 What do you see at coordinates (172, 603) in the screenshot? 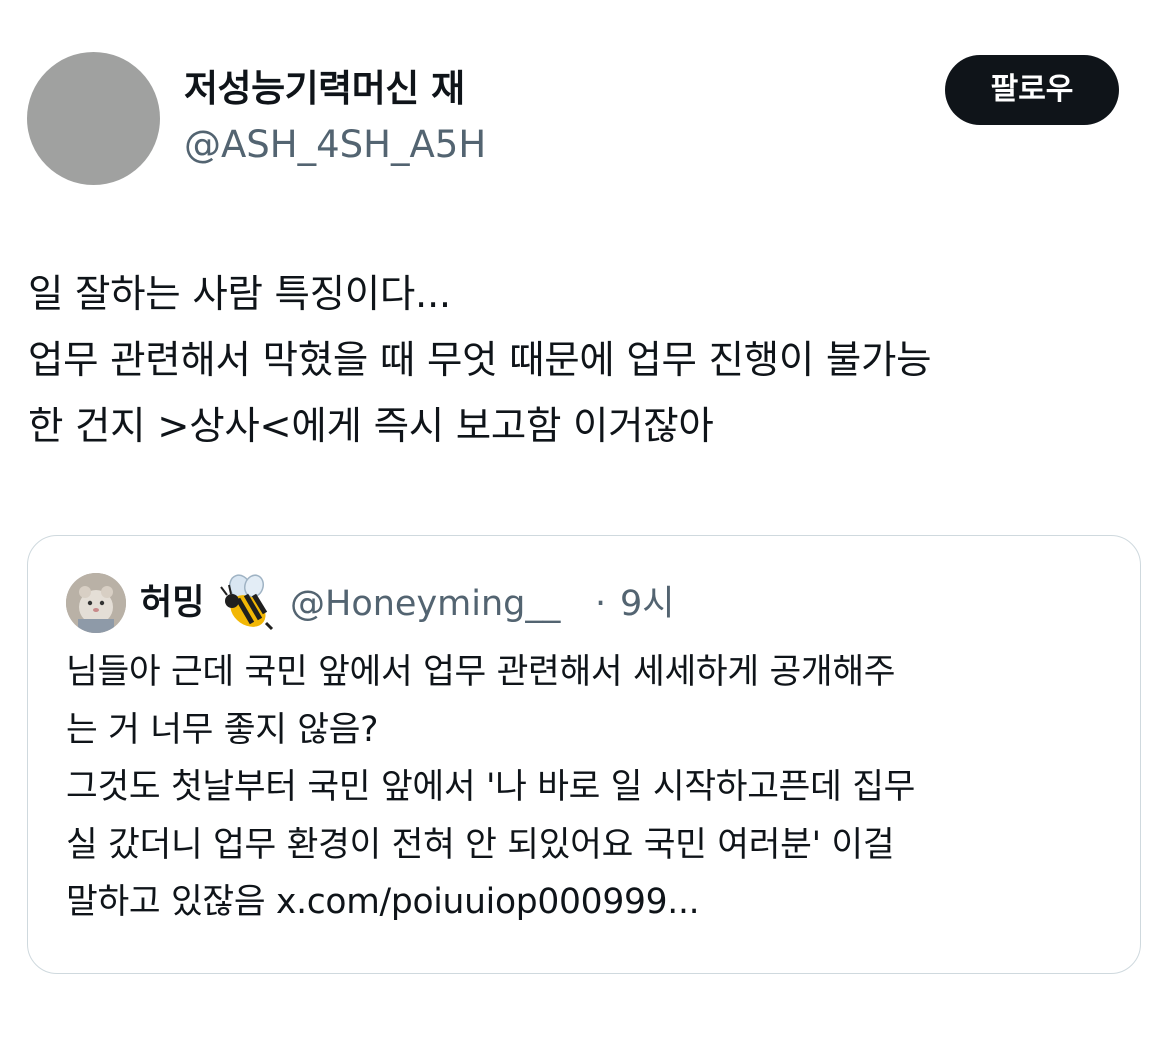
I see `quoted-author-name: 허밍` at bounding box center [172, 603].